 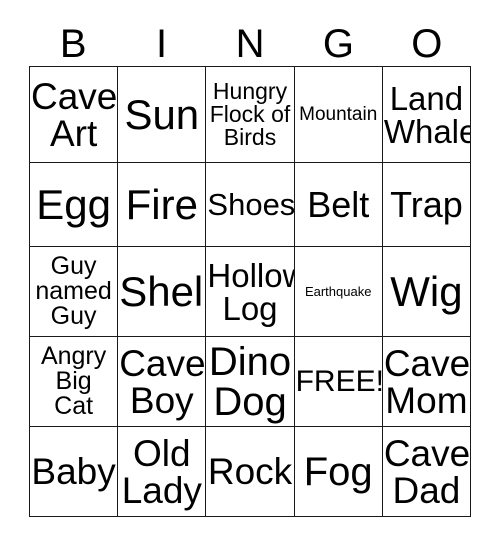 I want to click on bingo-cell-label: Angry Big Cat, so click(x=73, y=381).